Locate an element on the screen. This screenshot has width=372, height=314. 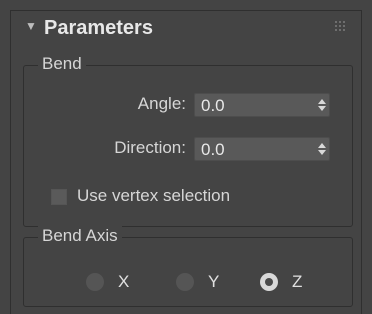
angle-label: Angle: is located at coordinates (161, 103).